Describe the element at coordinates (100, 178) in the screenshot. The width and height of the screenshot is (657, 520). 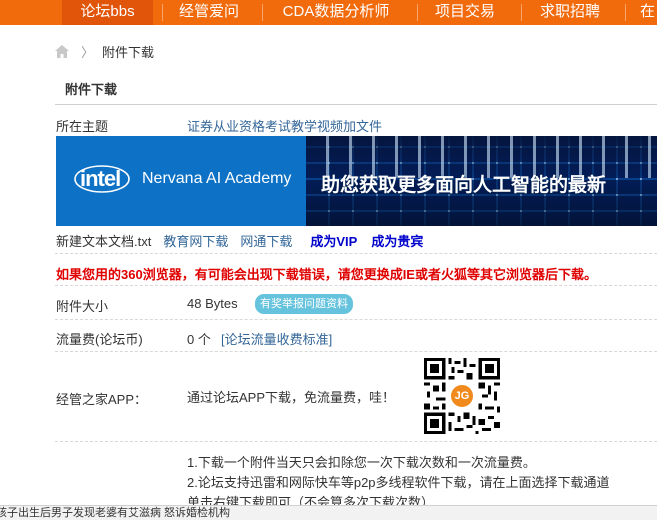
I see `intel-logo-text: intel` at that location.